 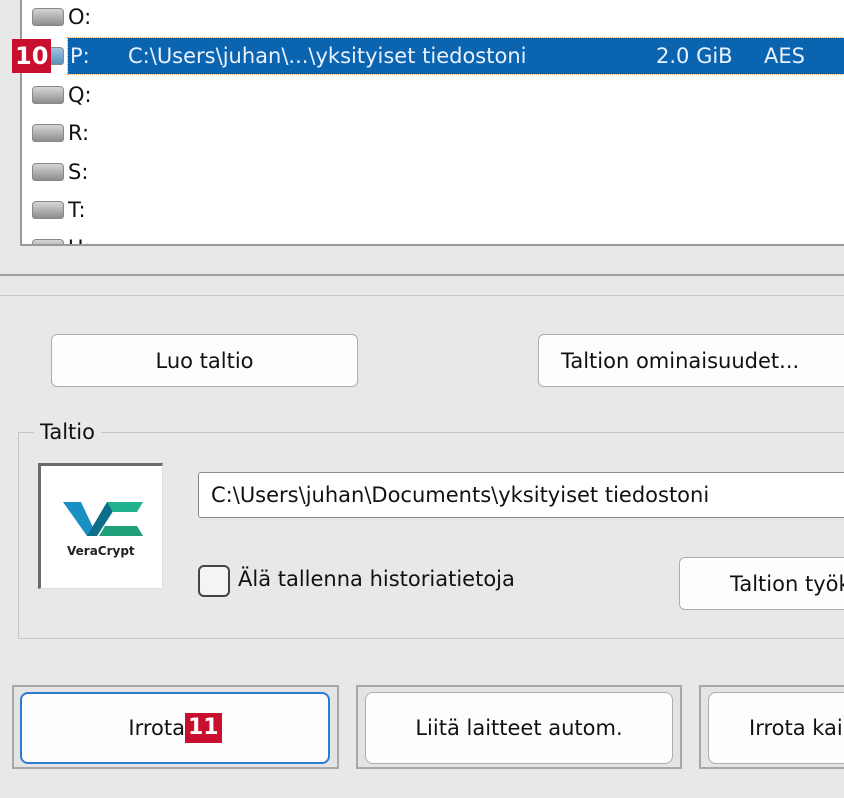 I want to click on drive-letter: Q:, so click(x=80, y=95).